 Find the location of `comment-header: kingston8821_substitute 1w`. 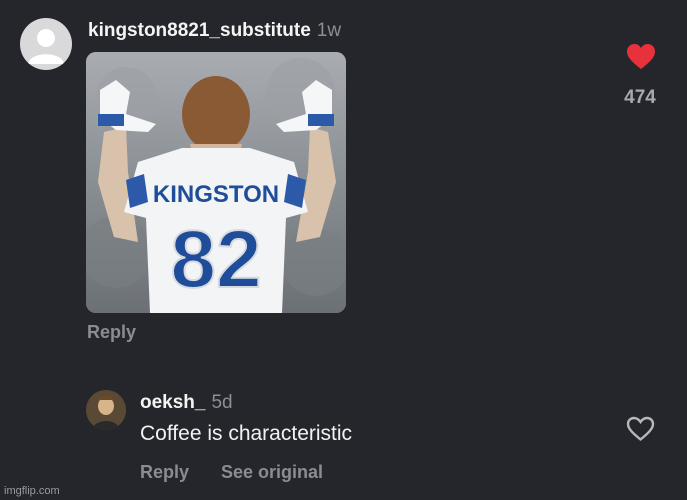

comment-header: kingston8821_substitute 1w is located at coordinates (214, 31).